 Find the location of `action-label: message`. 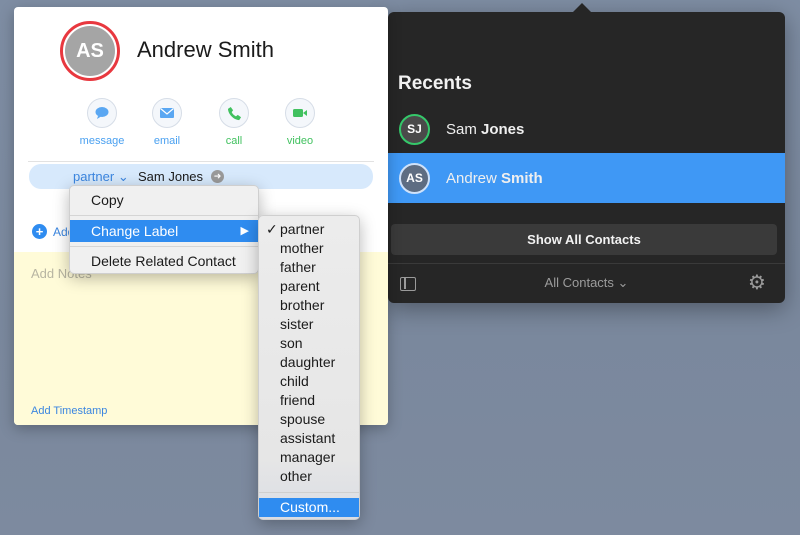

action-label: message is located at coordinates (102, 141).